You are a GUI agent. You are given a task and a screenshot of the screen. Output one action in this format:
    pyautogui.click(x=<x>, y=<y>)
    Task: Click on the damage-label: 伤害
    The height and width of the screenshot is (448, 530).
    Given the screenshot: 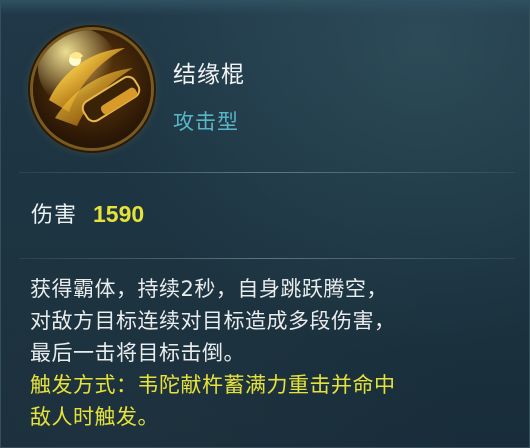 What is the action you would take?
    pyautogui.click(x=54, y=215)
    